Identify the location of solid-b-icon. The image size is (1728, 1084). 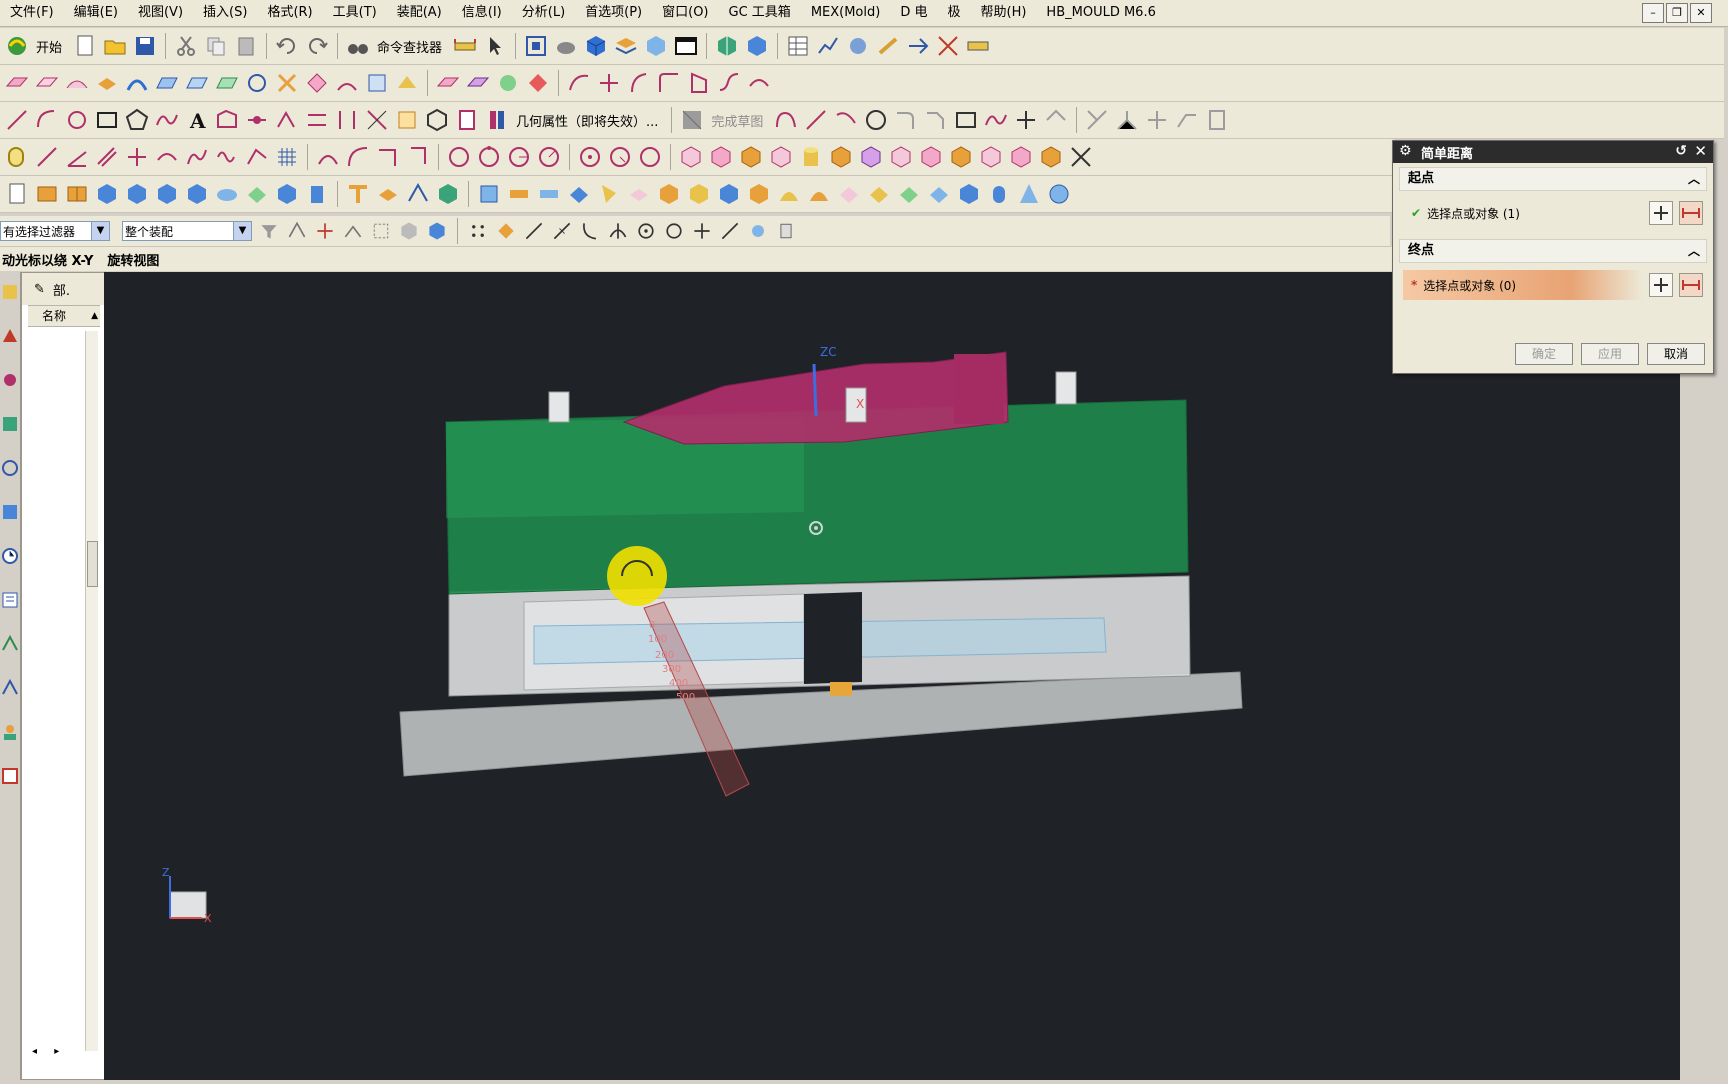
(721, 157).